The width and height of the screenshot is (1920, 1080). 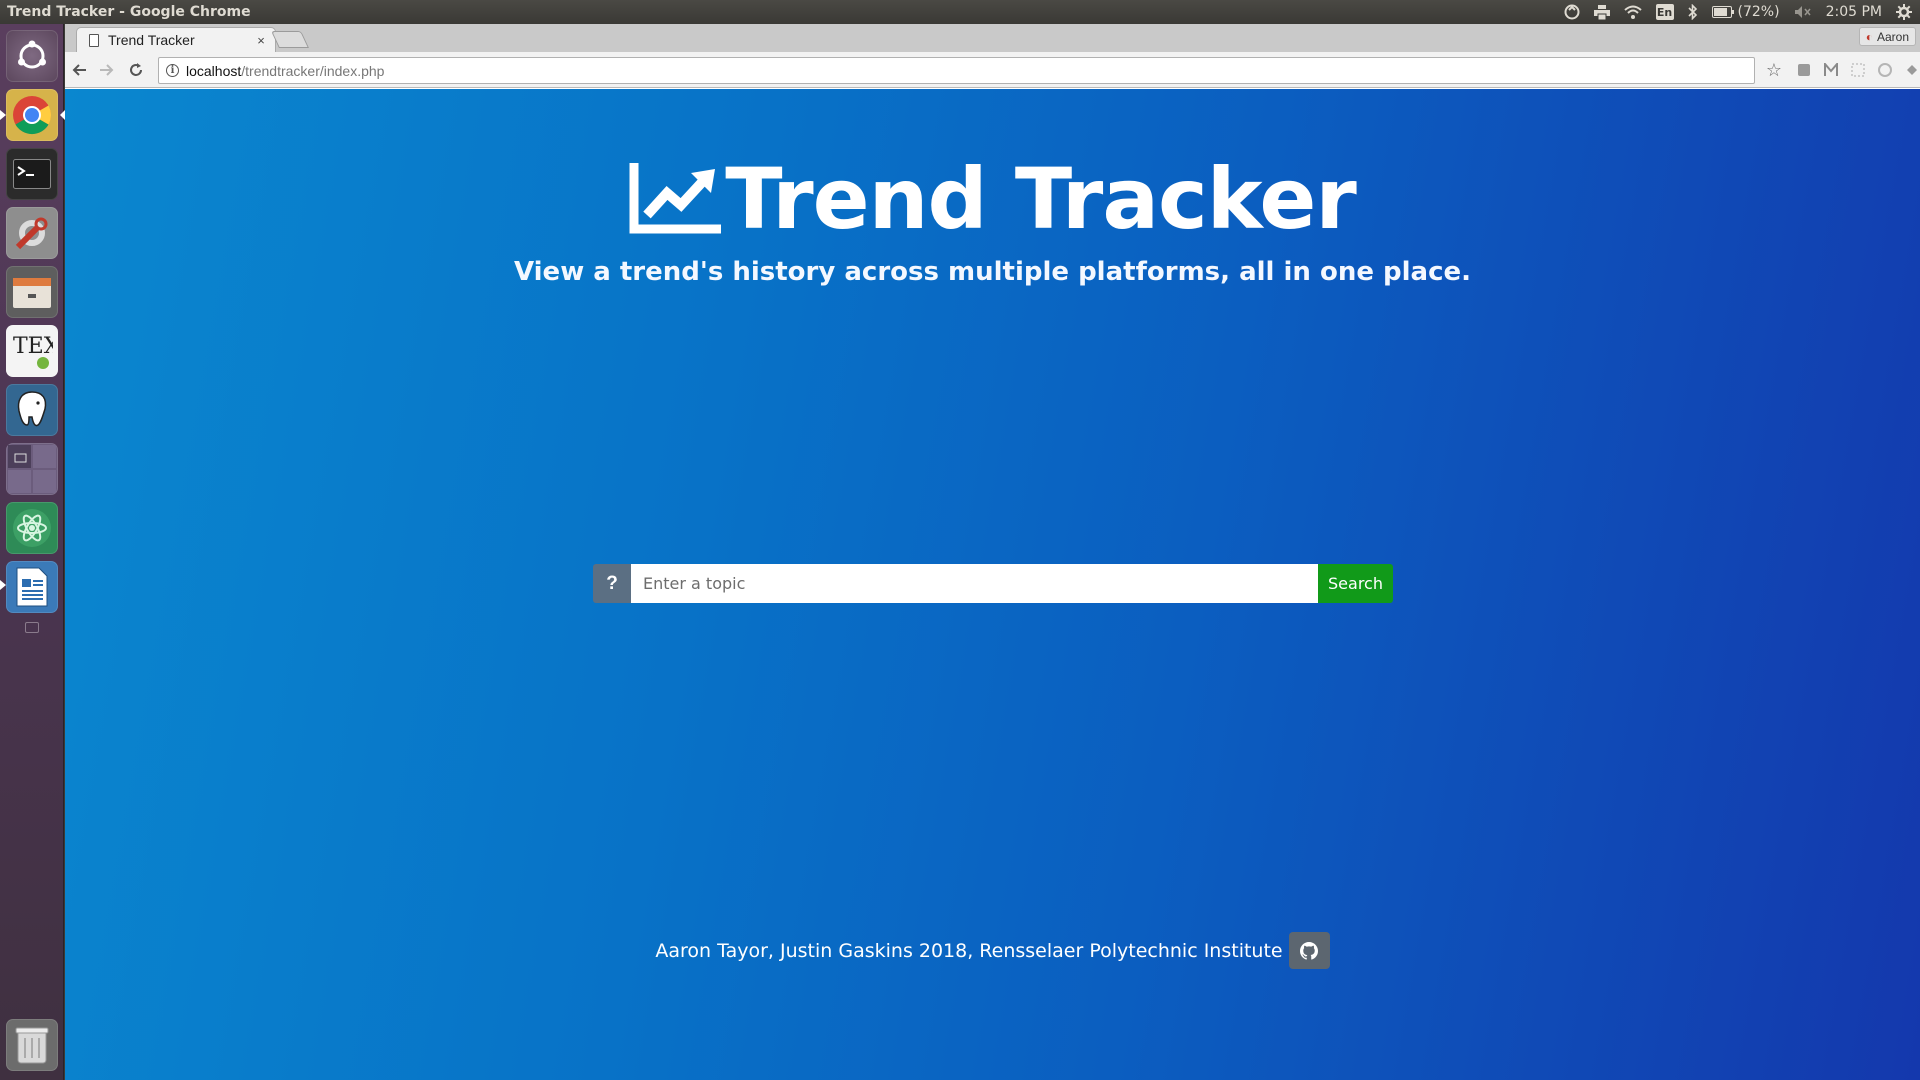 I want to click on ubuntu-dash-icon, so click(x=32, y=56).